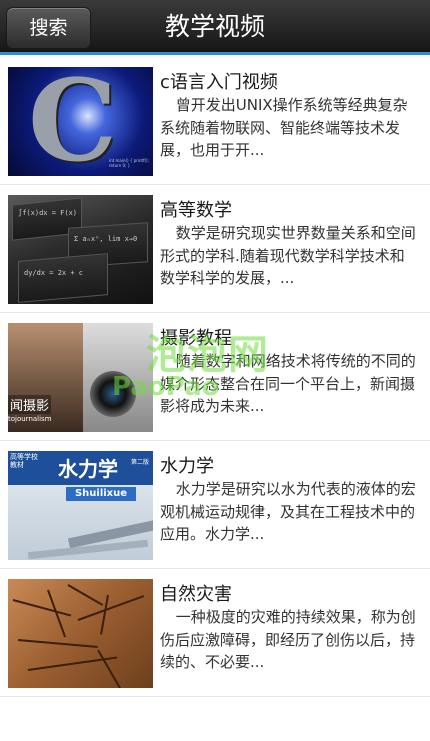  What do you see at coordinates (63, 278) in the screenshot?
I see `blackboard-slab` at bounding box center [63, 278].